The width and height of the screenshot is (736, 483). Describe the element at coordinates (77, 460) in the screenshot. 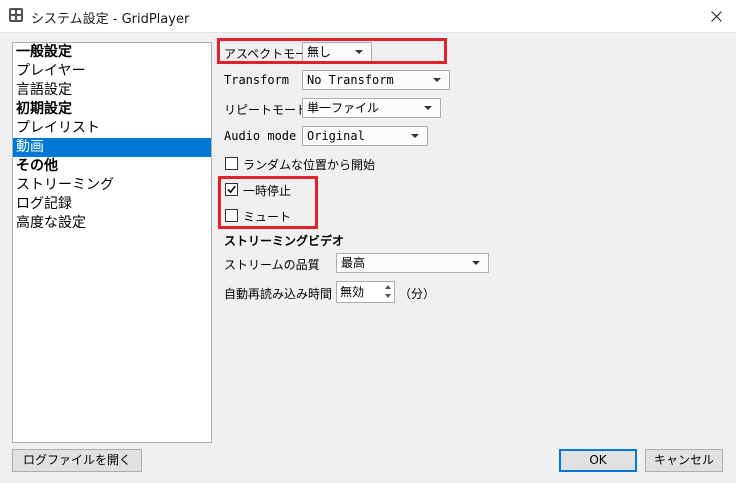

I see `open-log-file-button: ログファイルを開く` at that location.